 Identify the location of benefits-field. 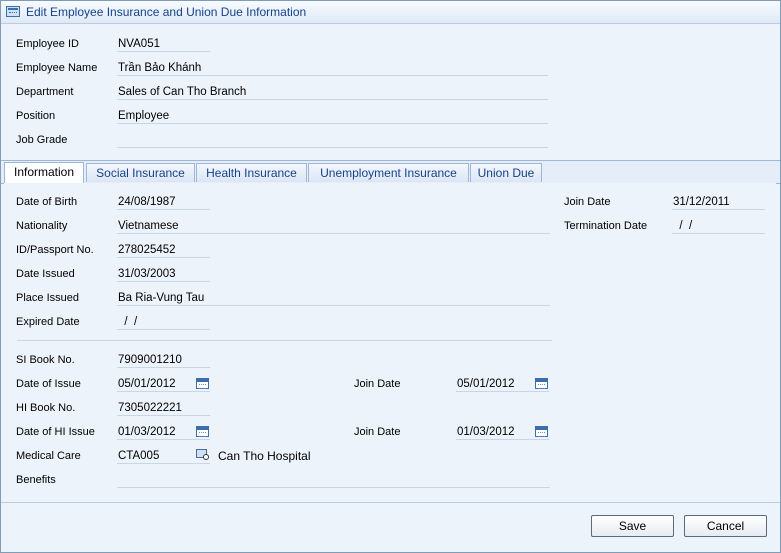
(333, 480).